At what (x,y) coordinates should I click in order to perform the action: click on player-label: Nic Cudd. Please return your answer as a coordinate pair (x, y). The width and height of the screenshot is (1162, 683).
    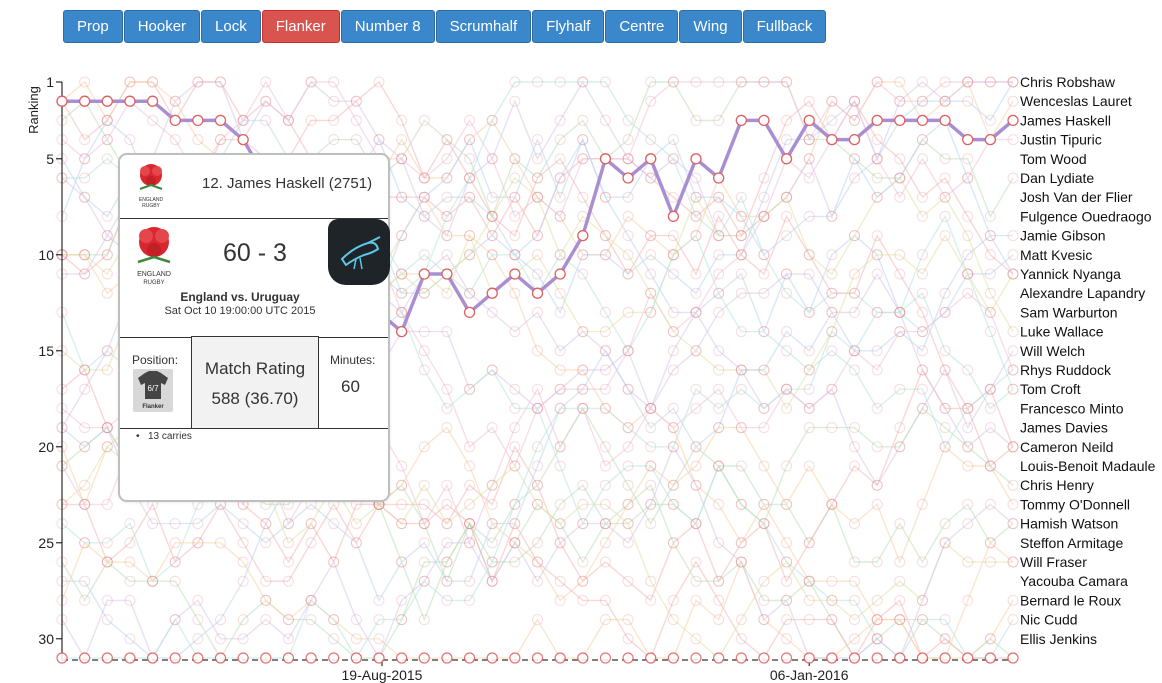
    Looking at the image, I should click on (1049, 620).